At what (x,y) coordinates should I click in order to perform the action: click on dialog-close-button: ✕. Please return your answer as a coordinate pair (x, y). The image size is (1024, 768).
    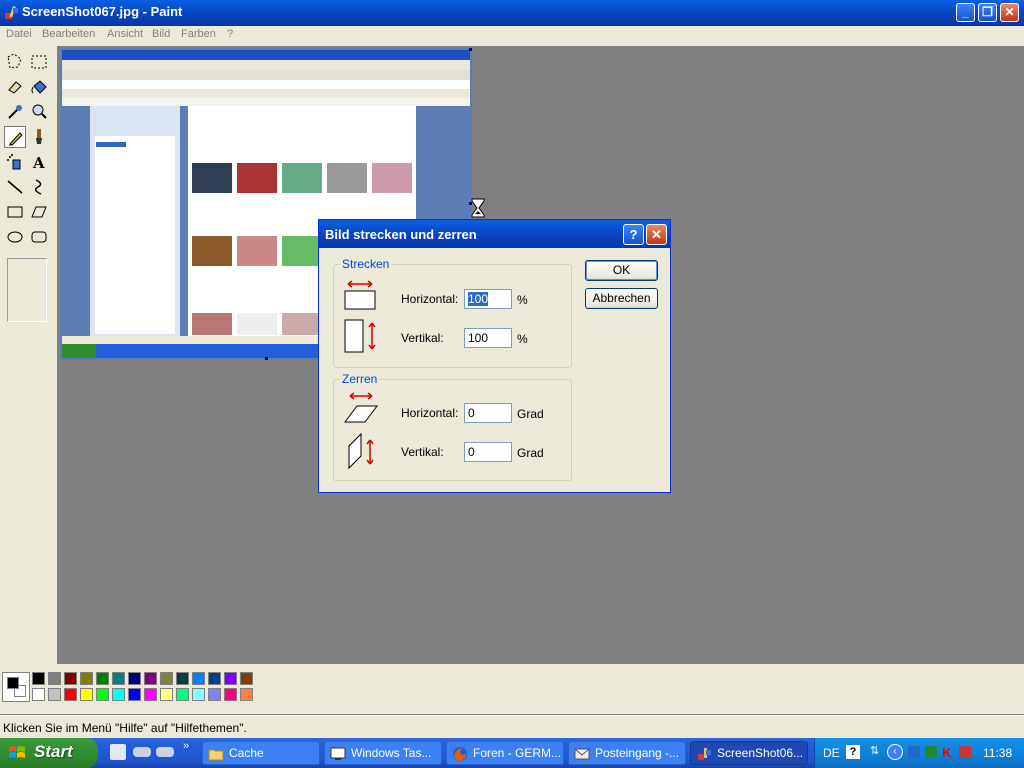
    Looking at the image, I should click on (656, 234).